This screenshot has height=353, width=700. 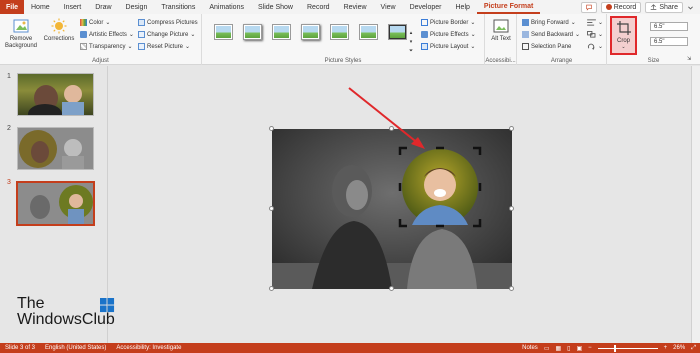 What do you see at coordinates (588, 7) in the screenshot?
I see `comments-button` at bounding box center [588, 7].